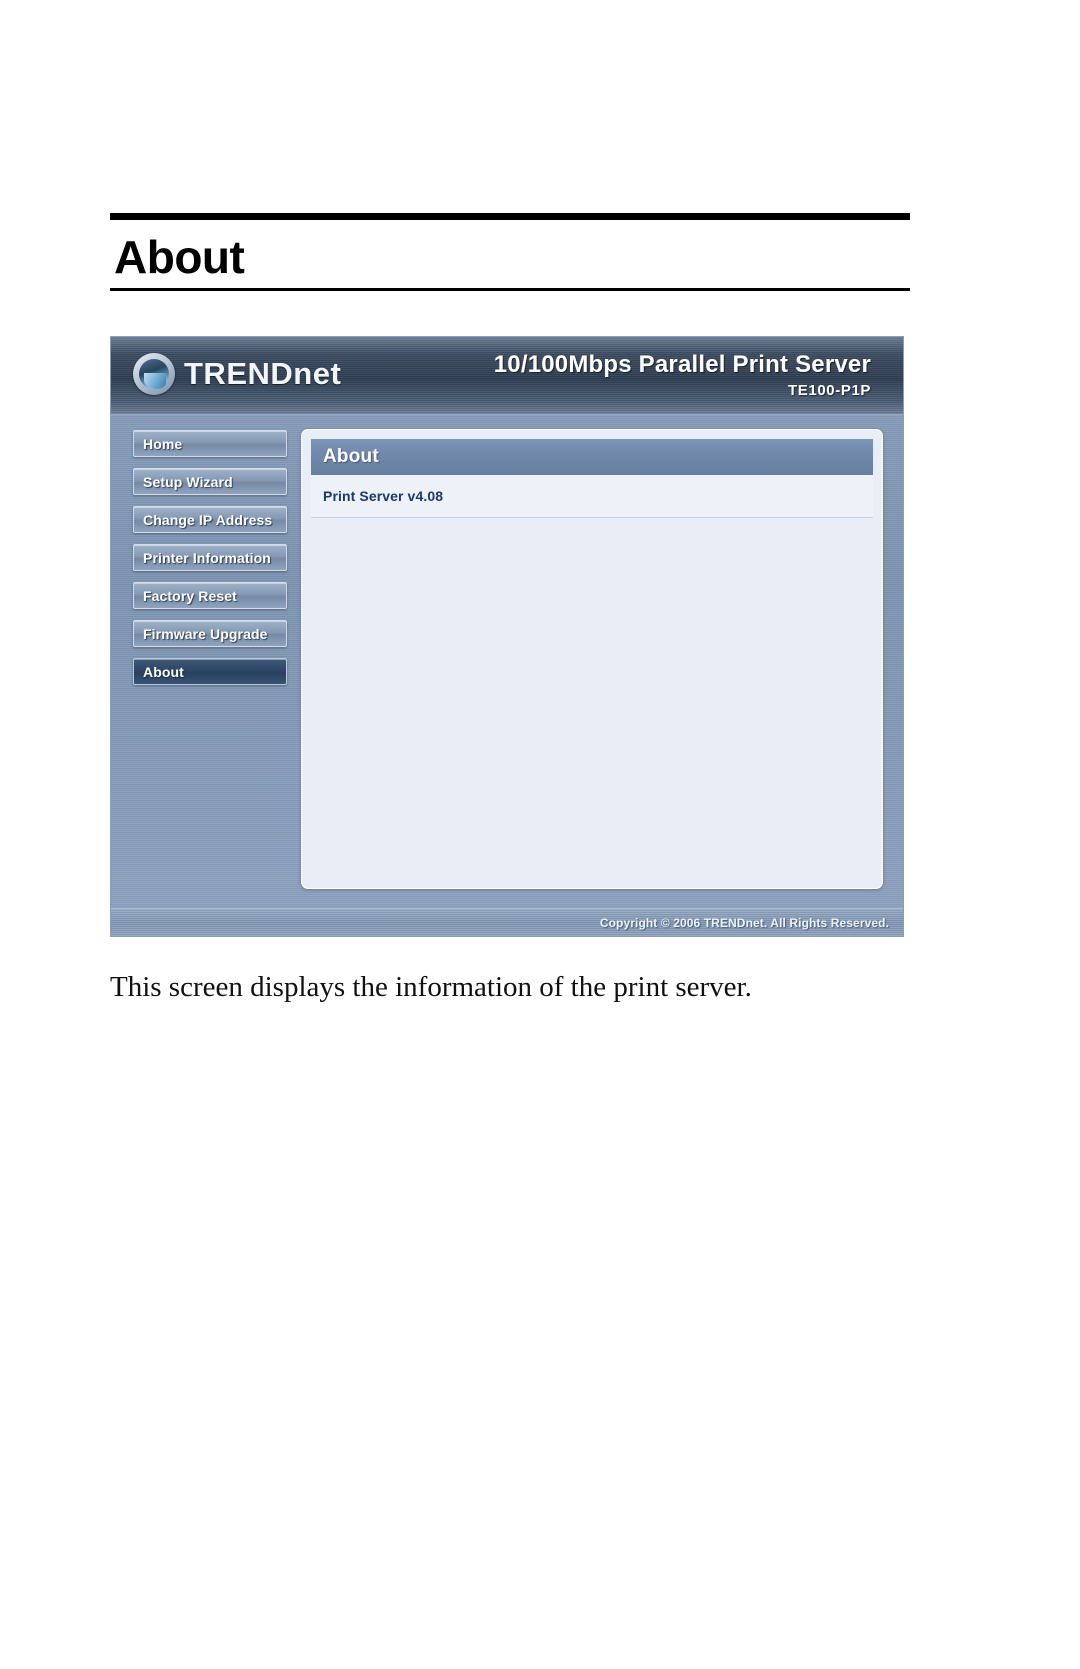  I want to click on sidebar-item-label: Factory Reset, so click(190, 595).